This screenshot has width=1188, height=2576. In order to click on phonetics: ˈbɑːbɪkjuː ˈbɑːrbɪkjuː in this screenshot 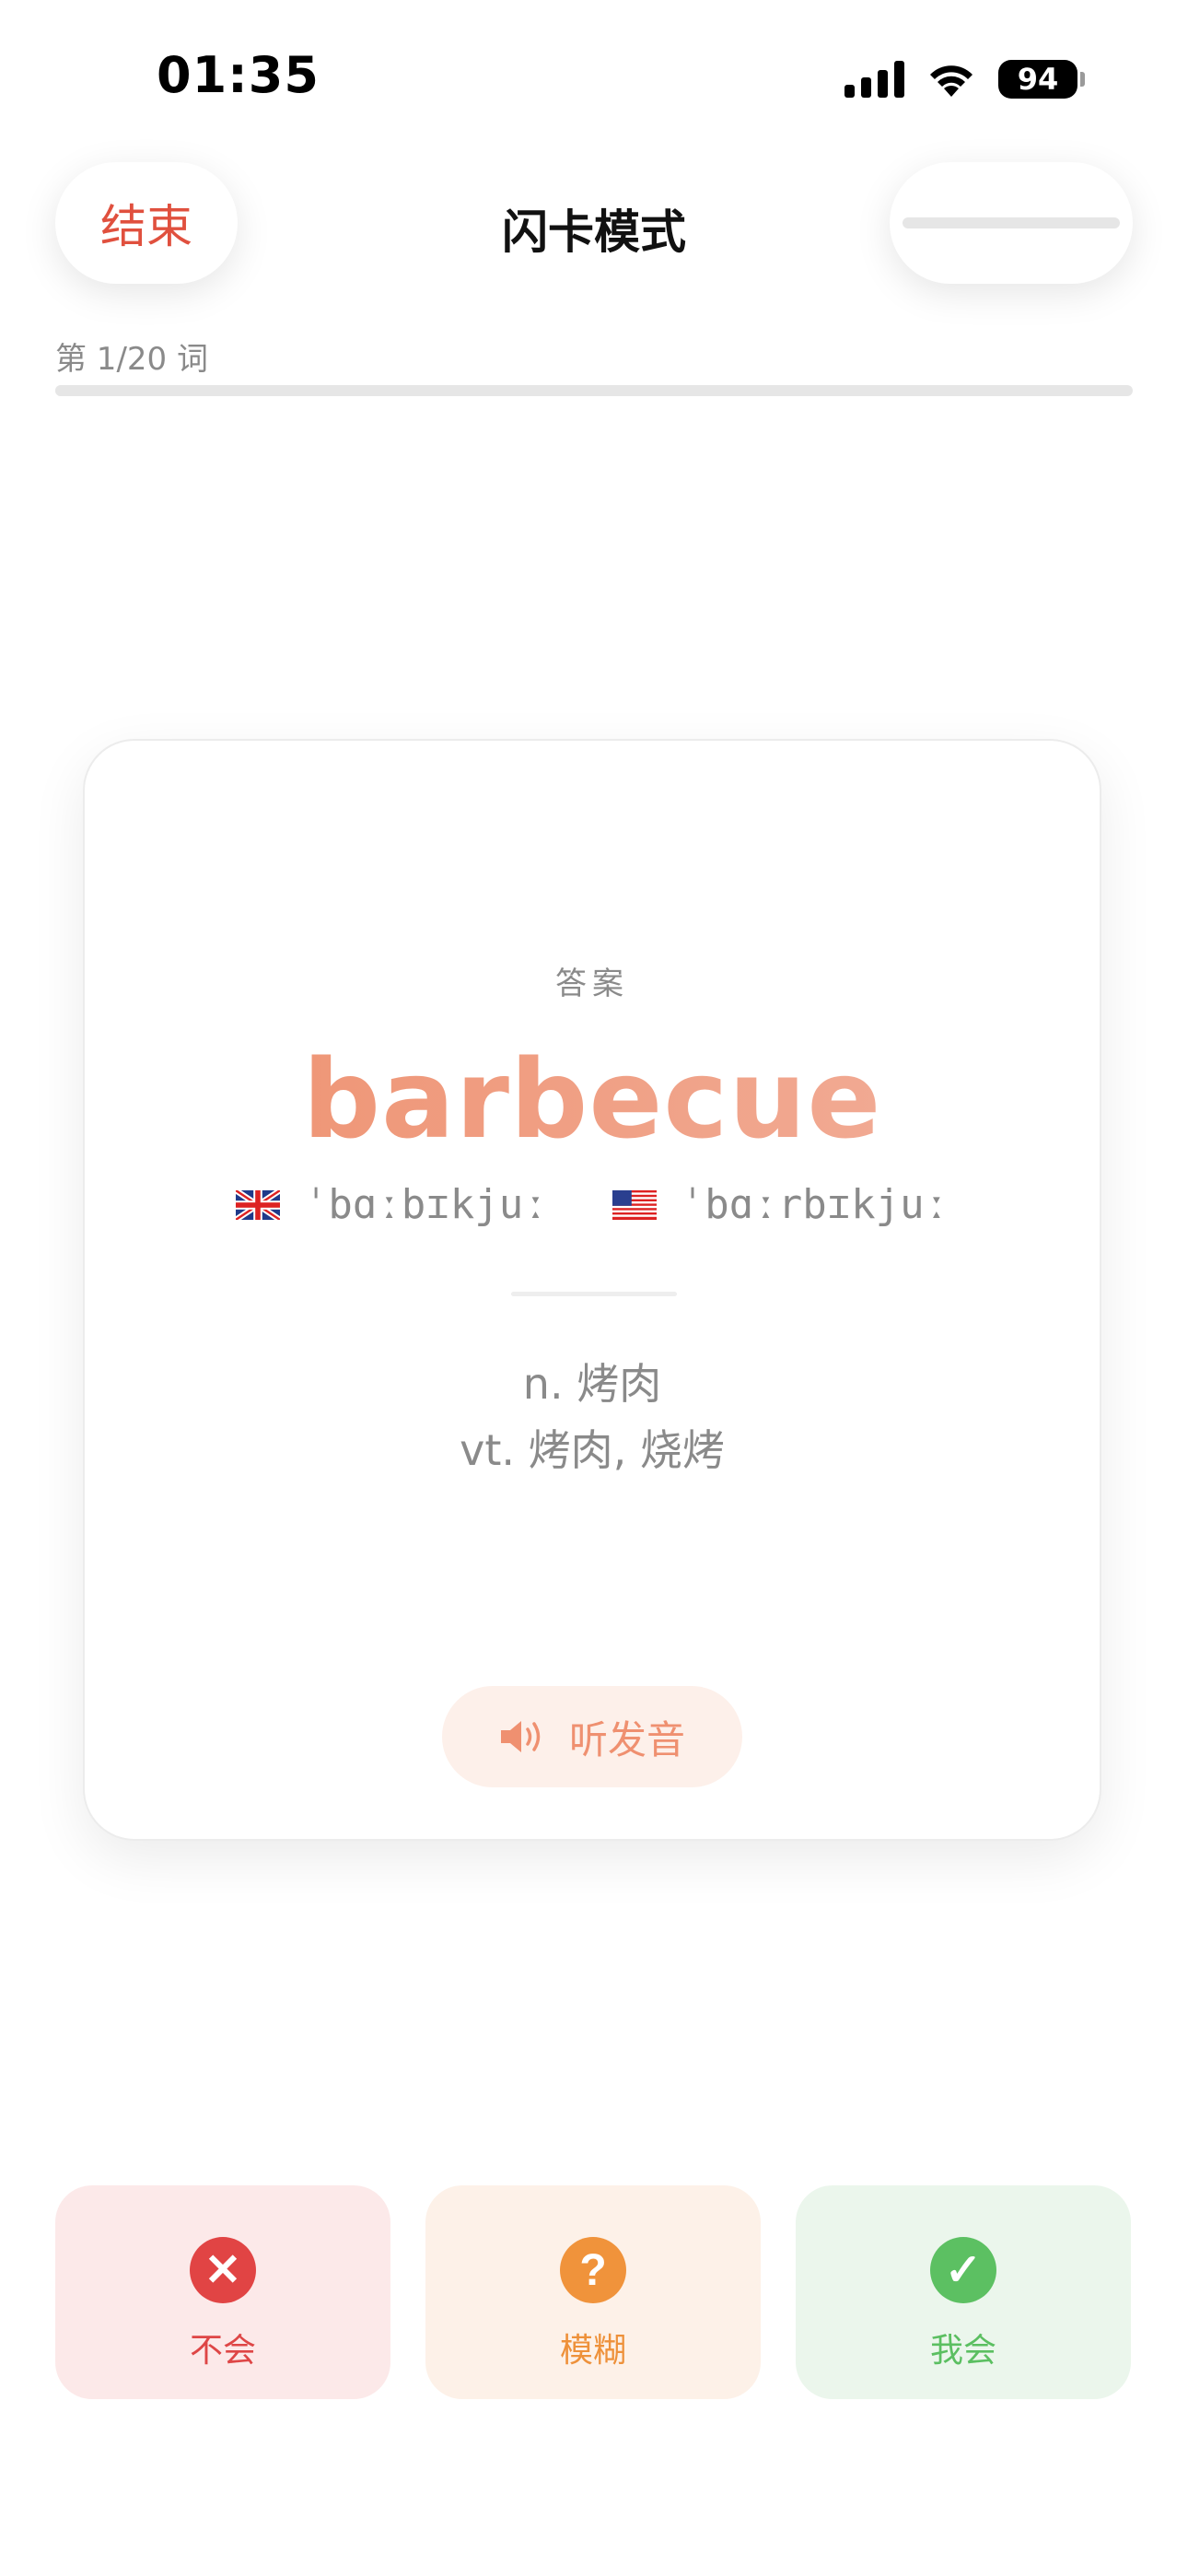, I will do `click(592, 1204)`.